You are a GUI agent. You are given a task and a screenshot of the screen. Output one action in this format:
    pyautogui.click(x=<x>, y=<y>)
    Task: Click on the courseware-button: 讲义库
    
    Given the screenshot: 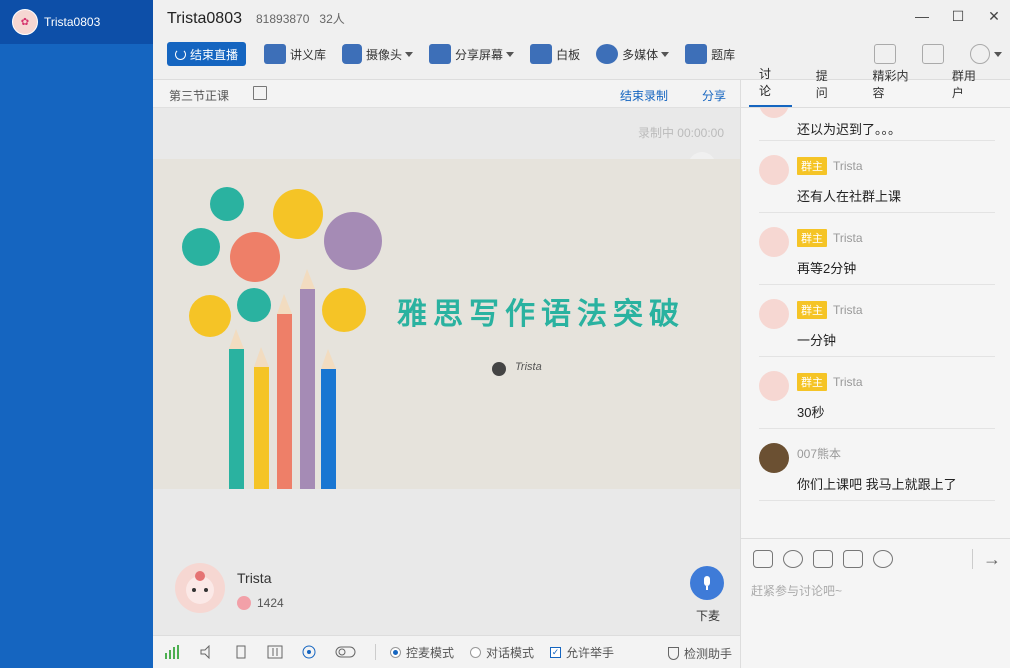 What is the action you would take?
    pyautogui.click(x=295, y=54)
    